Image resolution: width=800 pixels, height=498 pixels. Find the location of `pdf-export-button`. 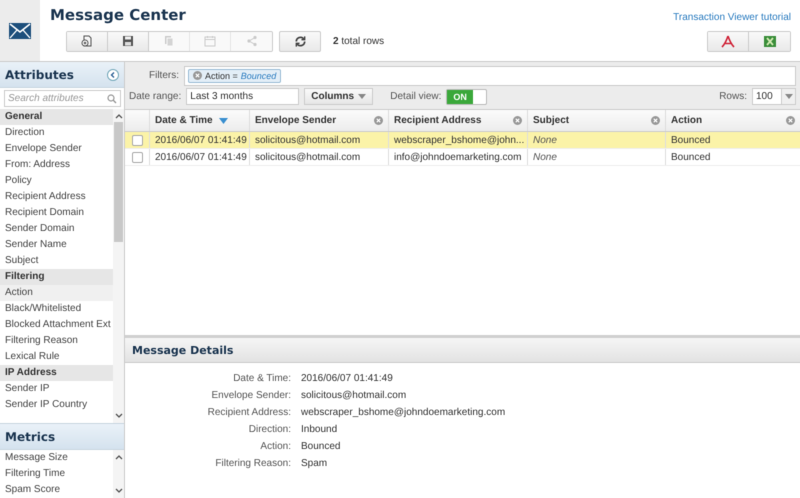

pdf-export-button is located at coordinates (728, 41).